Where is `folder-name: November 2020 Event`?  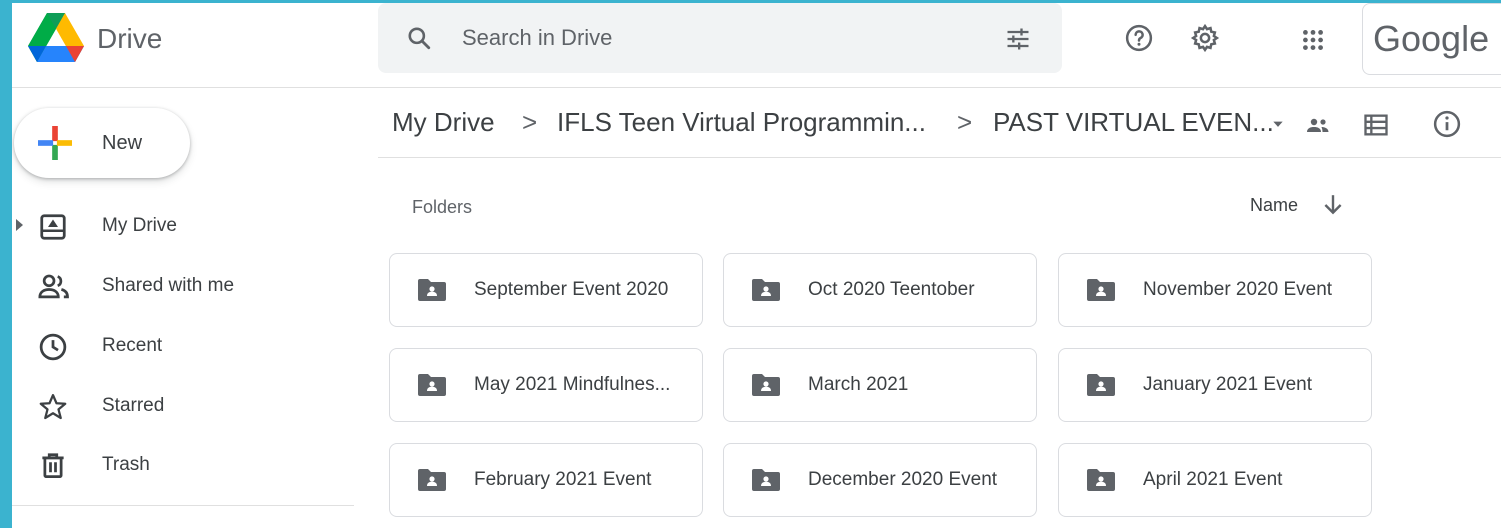 folder-name: November 2020 Event is located at coordinates (1238, 289).